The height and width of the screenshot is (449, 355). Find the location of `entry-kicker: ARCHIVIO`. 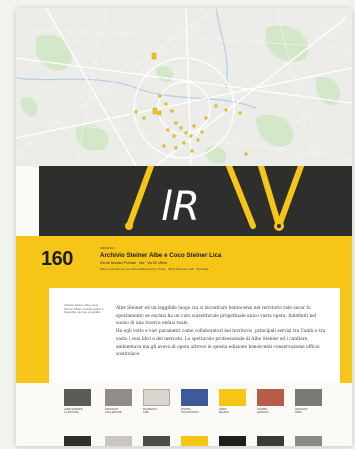

entry-kicker: ARCHIVIO is located at coordinates (107, 248).